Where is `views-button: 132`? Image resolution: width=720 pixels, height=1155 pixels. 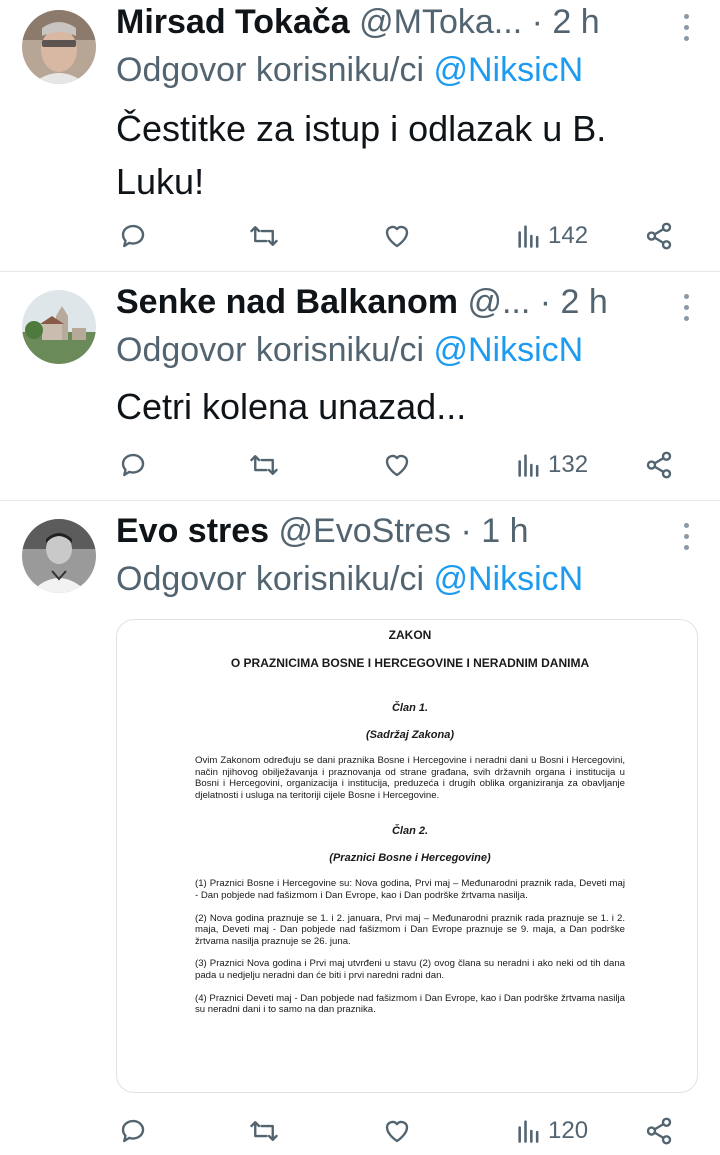
views-button: 132 is located at coordinates (551, 465).